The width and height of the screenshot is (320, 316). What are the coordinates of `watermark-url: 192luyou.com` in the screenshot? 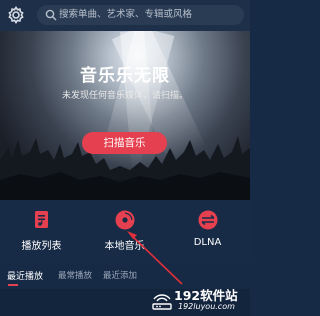 It's located at (206, 306).